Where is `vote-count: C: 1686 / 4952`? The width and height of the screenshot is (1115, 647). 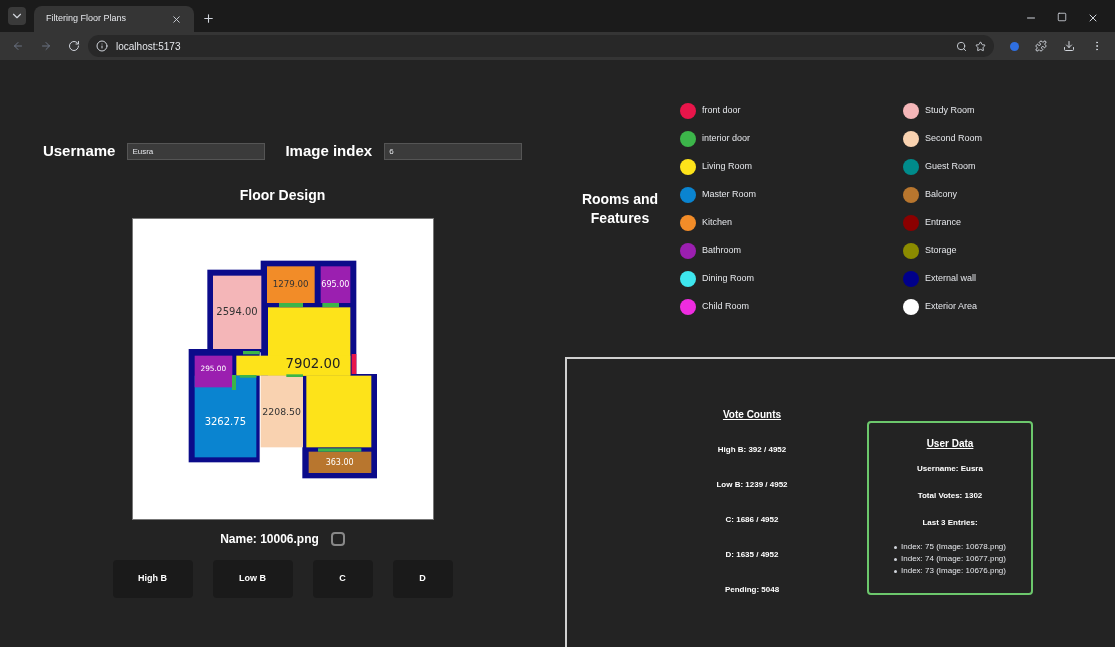
vote-count: C: 1686 / 4952 is located at coordinates (752, 520).